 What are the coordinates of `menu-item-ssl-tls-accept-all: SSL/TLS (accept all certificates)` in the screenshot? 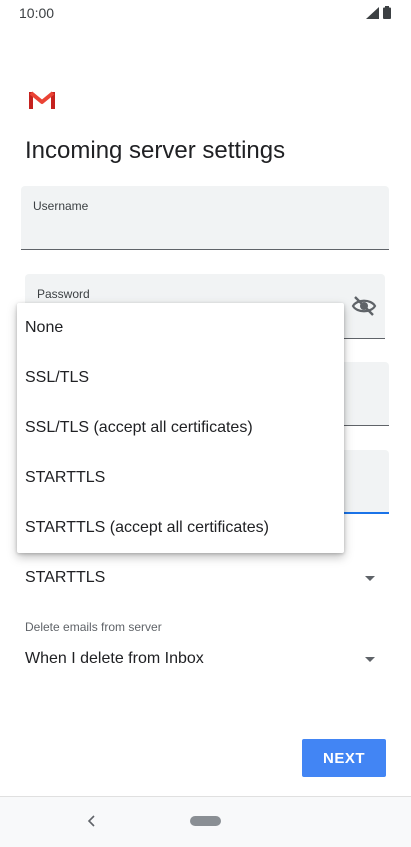 It's located at (180, 428).